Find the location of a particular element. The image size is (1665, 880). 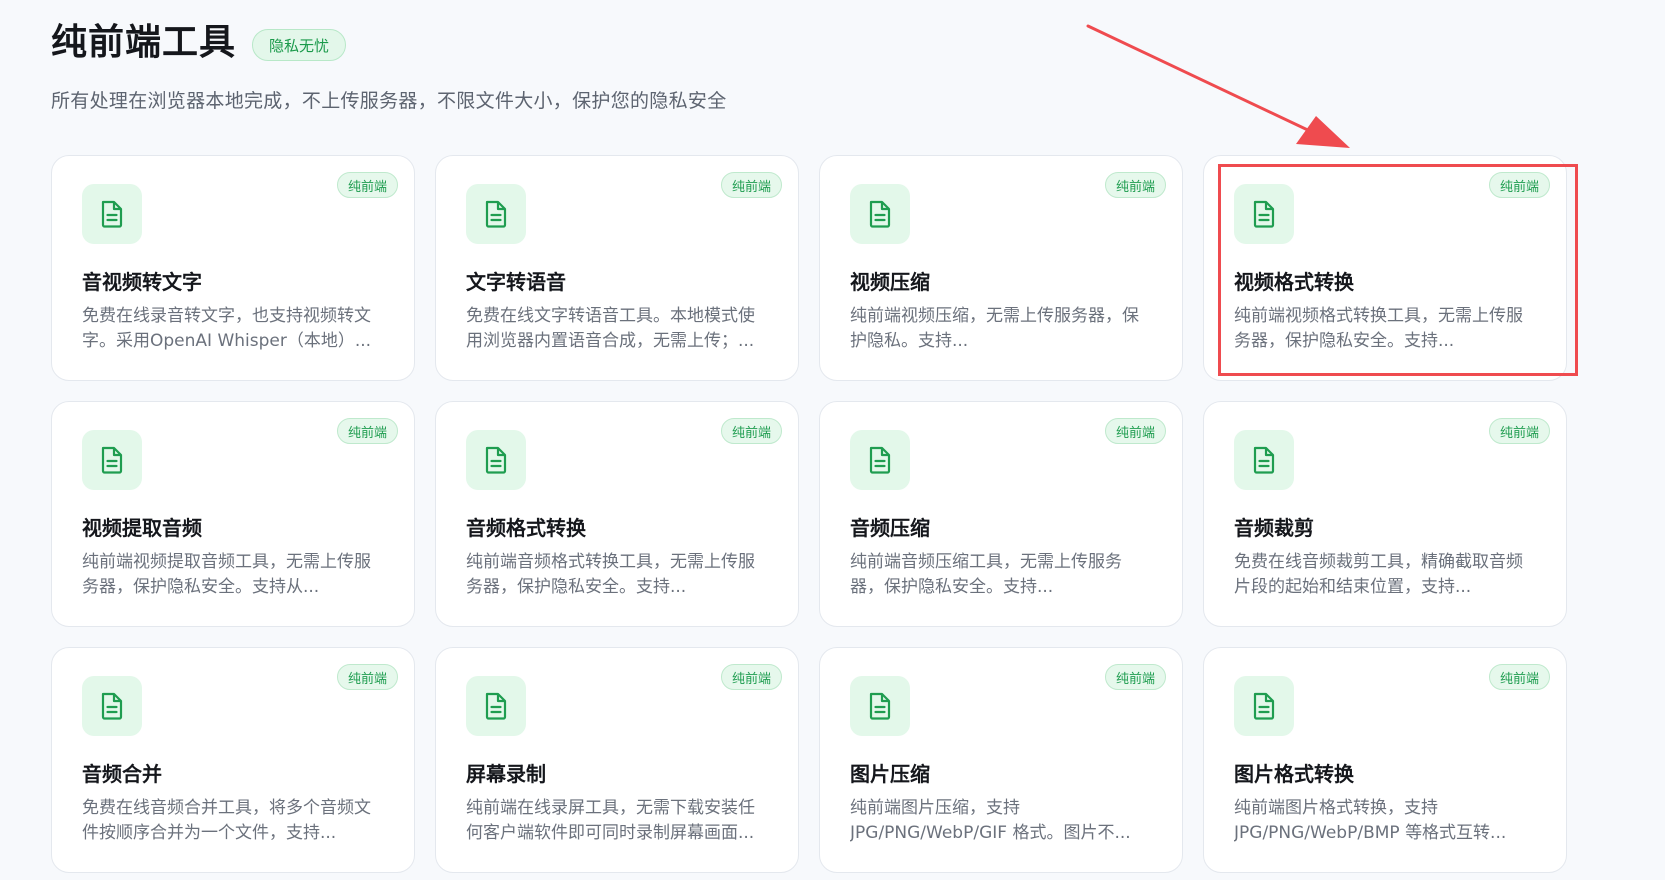

page-title: 纯前端工具 is located at coordinates (144, 42).